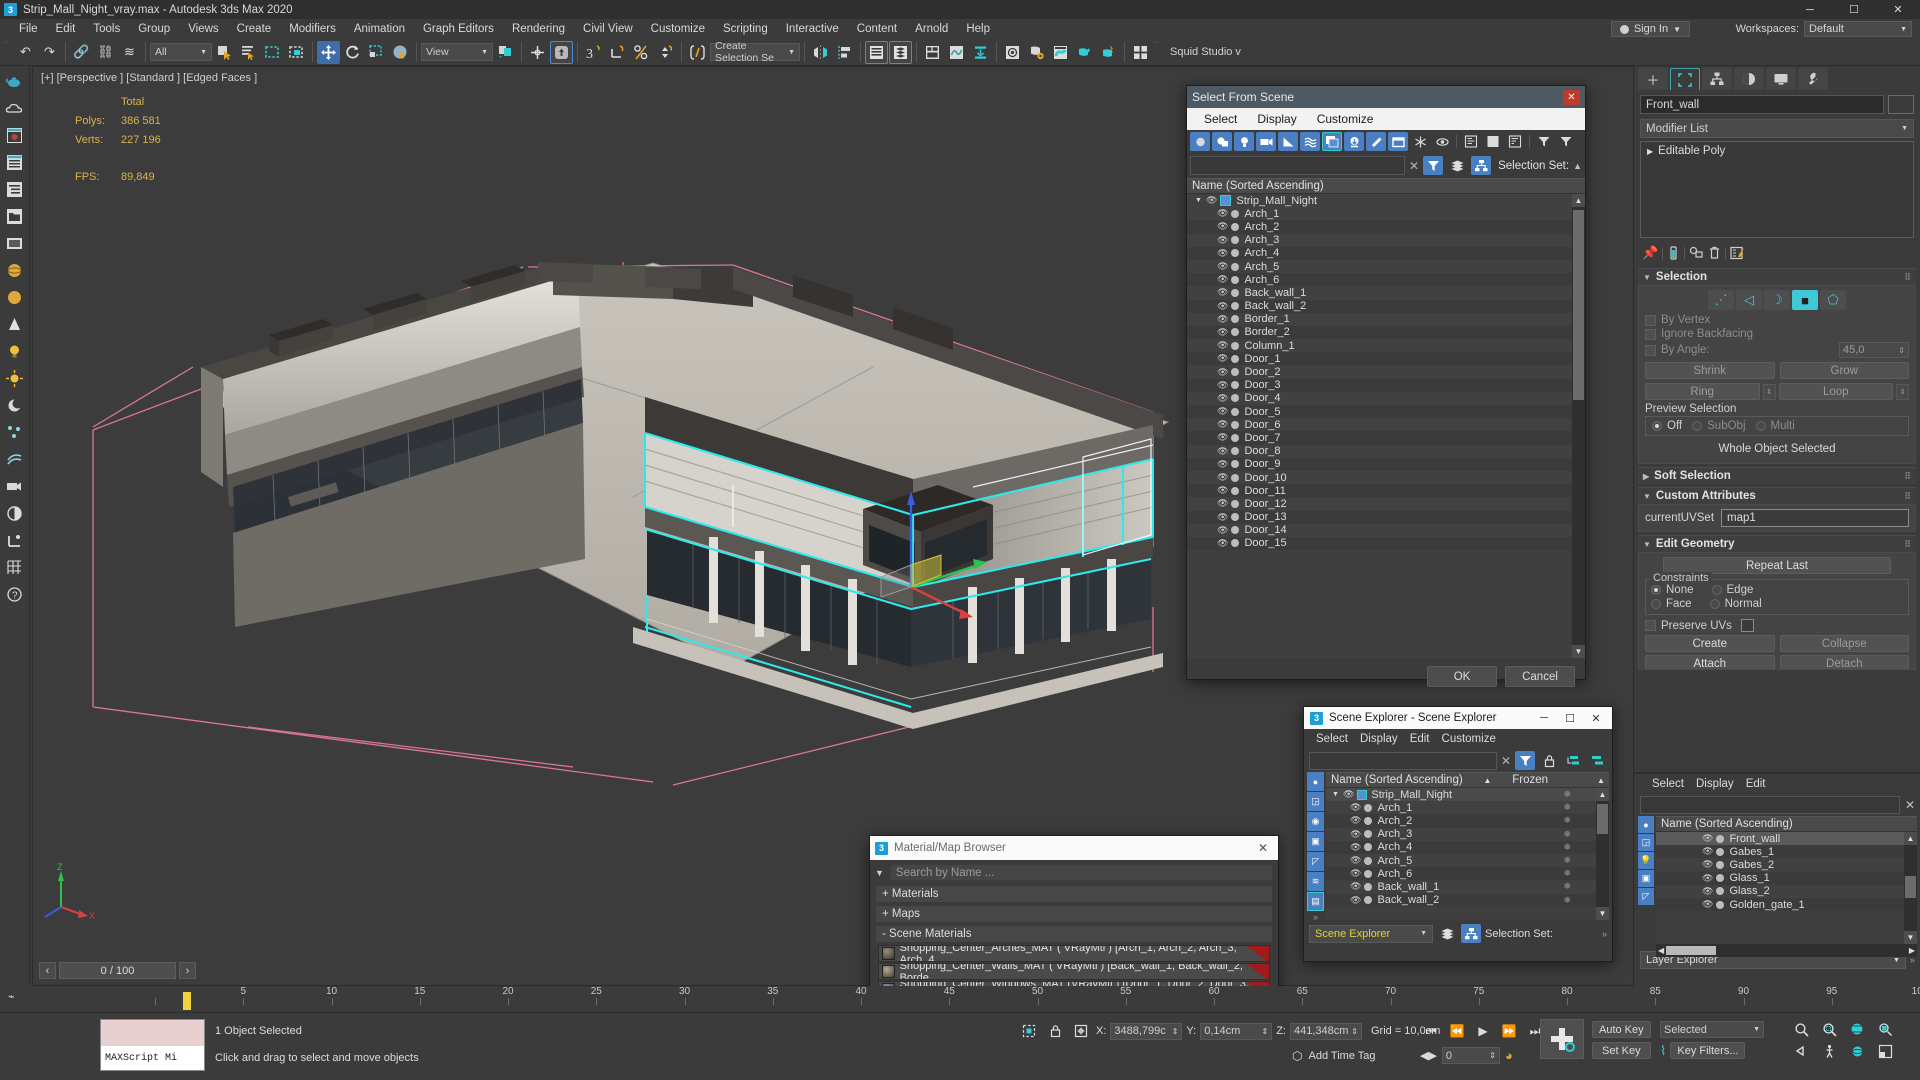 The width and height of the screenshot is (1920, 1080). I want to click on ref-coord-system-select: View ▼, so click(457, 52).